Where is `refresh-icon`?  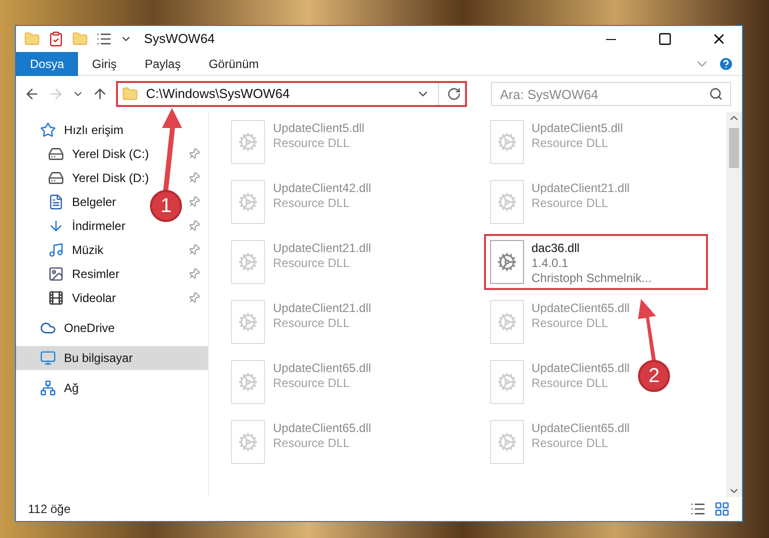
refresh-icon is located at coordinates (454, 94).